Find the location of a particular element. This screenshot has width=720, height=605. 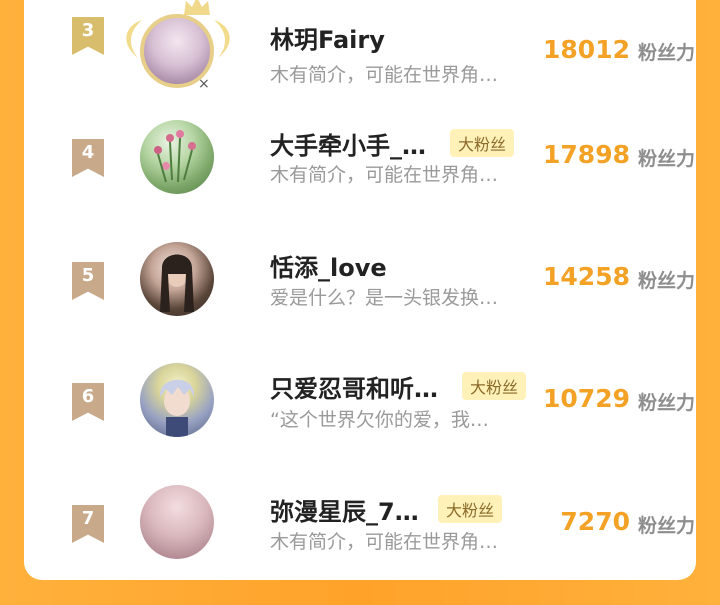

user-name: 恬添_love is located at coordinates (328, 265).